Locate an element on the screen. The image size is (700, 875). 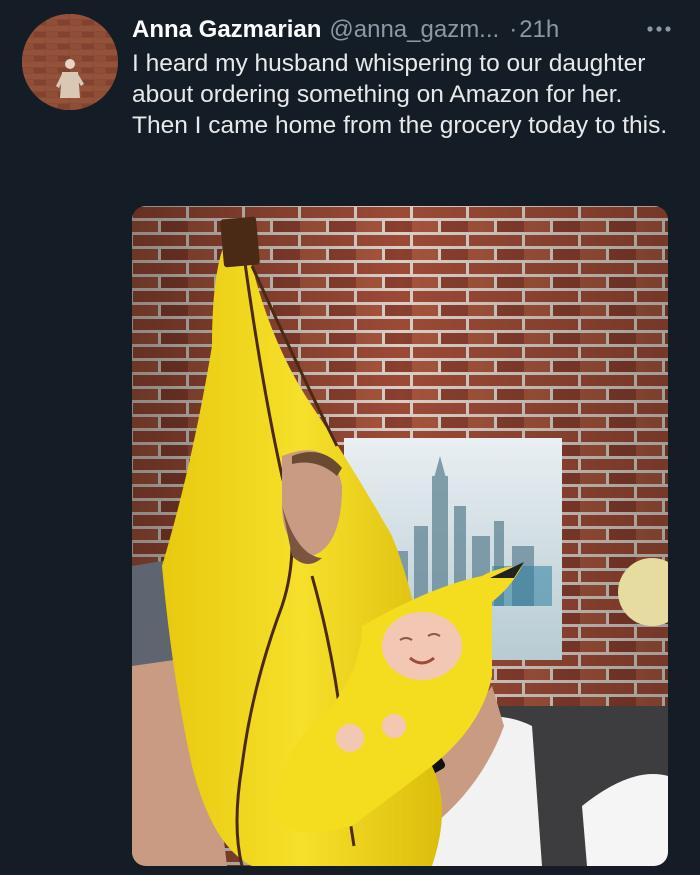
tweet-header: Anna Gazmarian @anna_gazm... · 21h is located at coordinates (404, 30).